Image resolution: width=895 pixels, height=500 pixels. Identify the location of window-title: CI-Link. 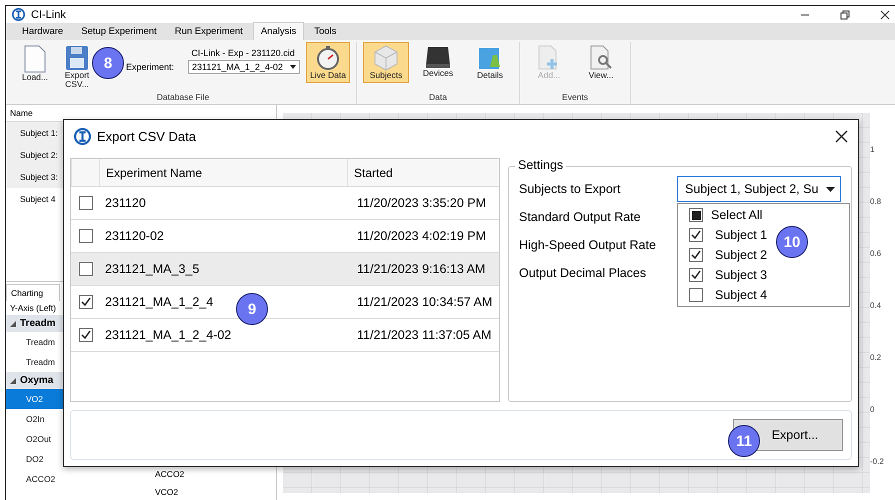
(49, 14).